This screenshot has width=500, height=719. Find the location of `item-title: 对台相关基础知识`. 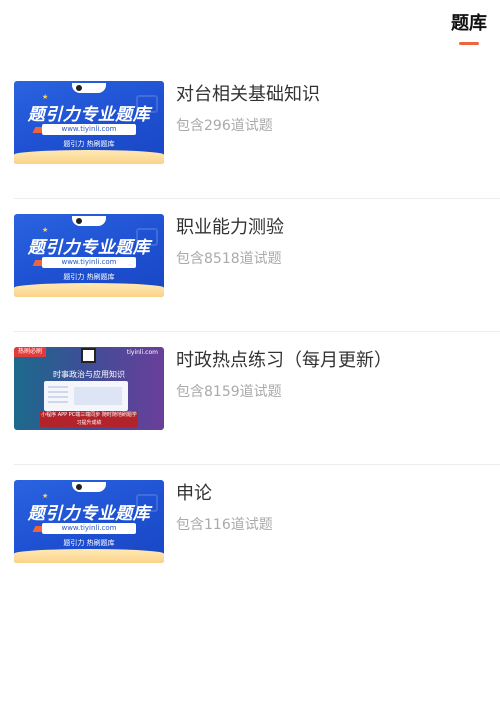

item-title: 对台相关基础知识 is located at coordinates (248, 95).